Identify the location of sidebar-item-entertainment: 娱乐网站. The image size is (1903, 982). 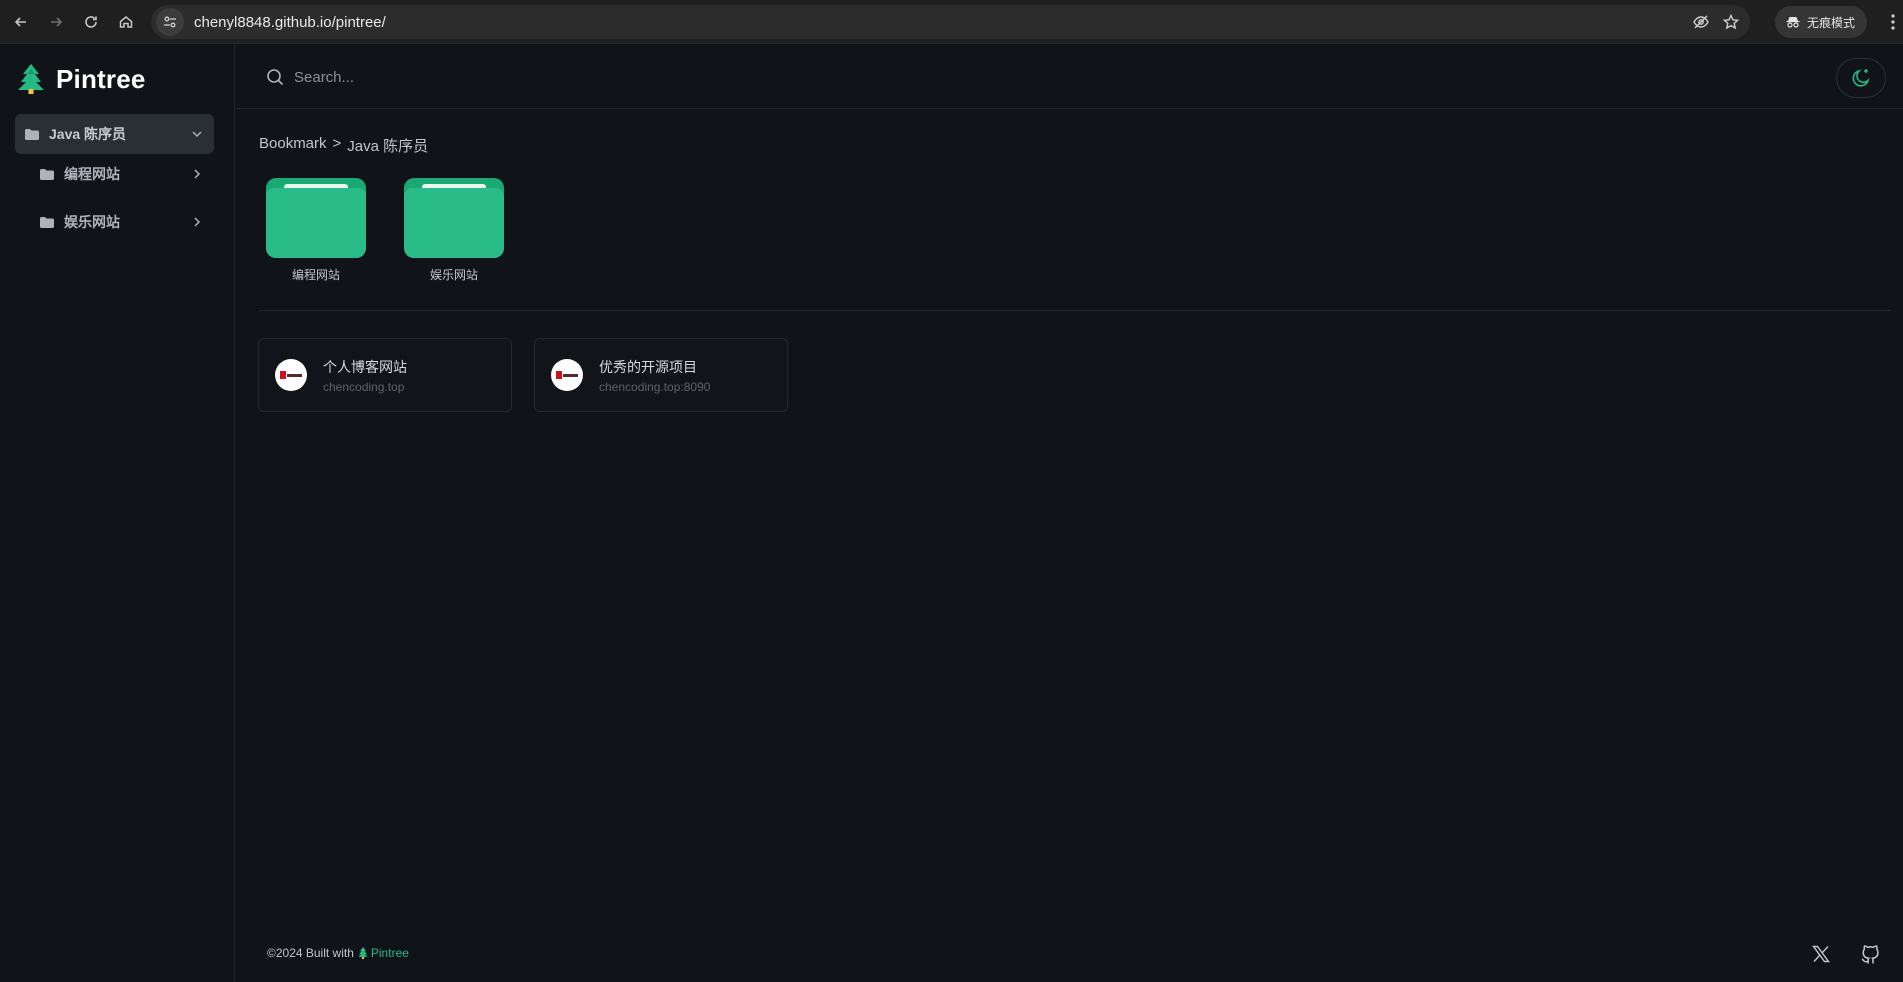
(114, 222).